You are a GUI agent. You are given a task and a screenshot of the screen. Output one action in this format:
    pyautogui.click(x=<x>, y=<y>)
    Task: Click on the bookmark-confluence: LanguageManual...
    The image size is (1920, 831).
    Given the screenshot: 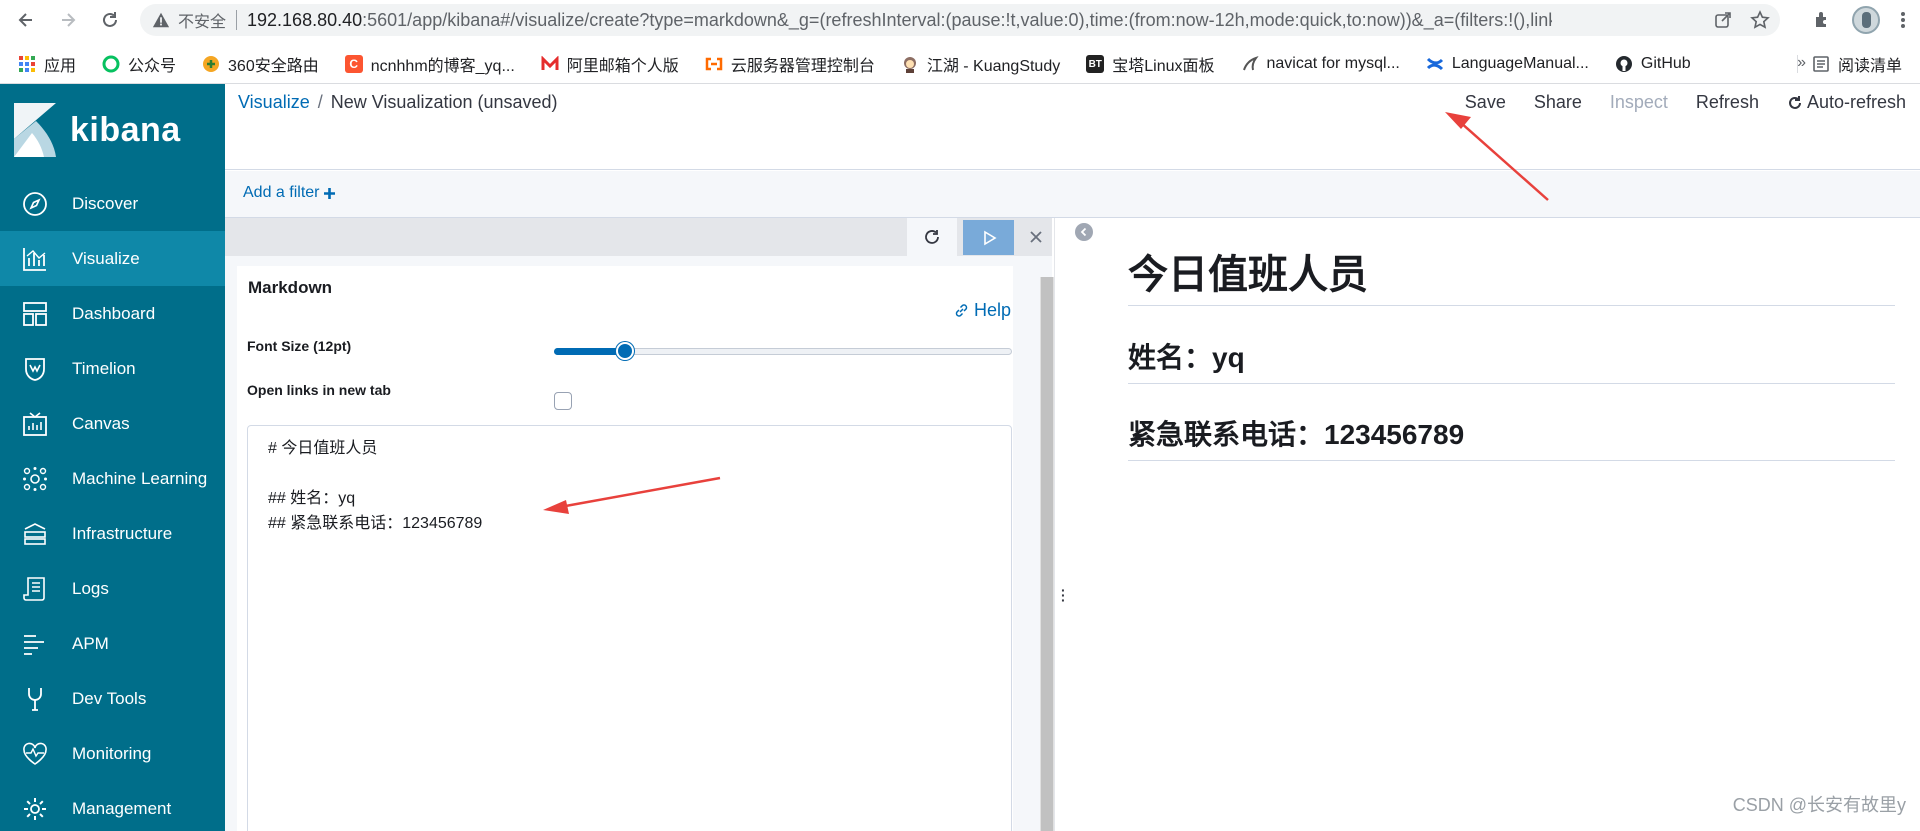 What is the action you would take?
    pyautogui.click(x=1507, y=64)
    